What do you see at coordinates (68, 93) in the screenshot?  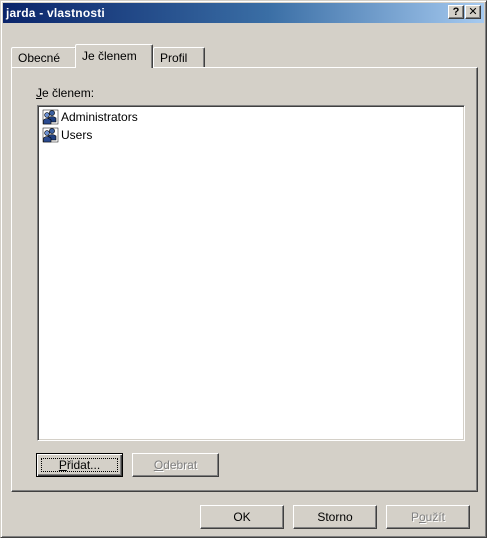 I see `member-of-label-rest: e členem:` at bounding box center [68, 93].